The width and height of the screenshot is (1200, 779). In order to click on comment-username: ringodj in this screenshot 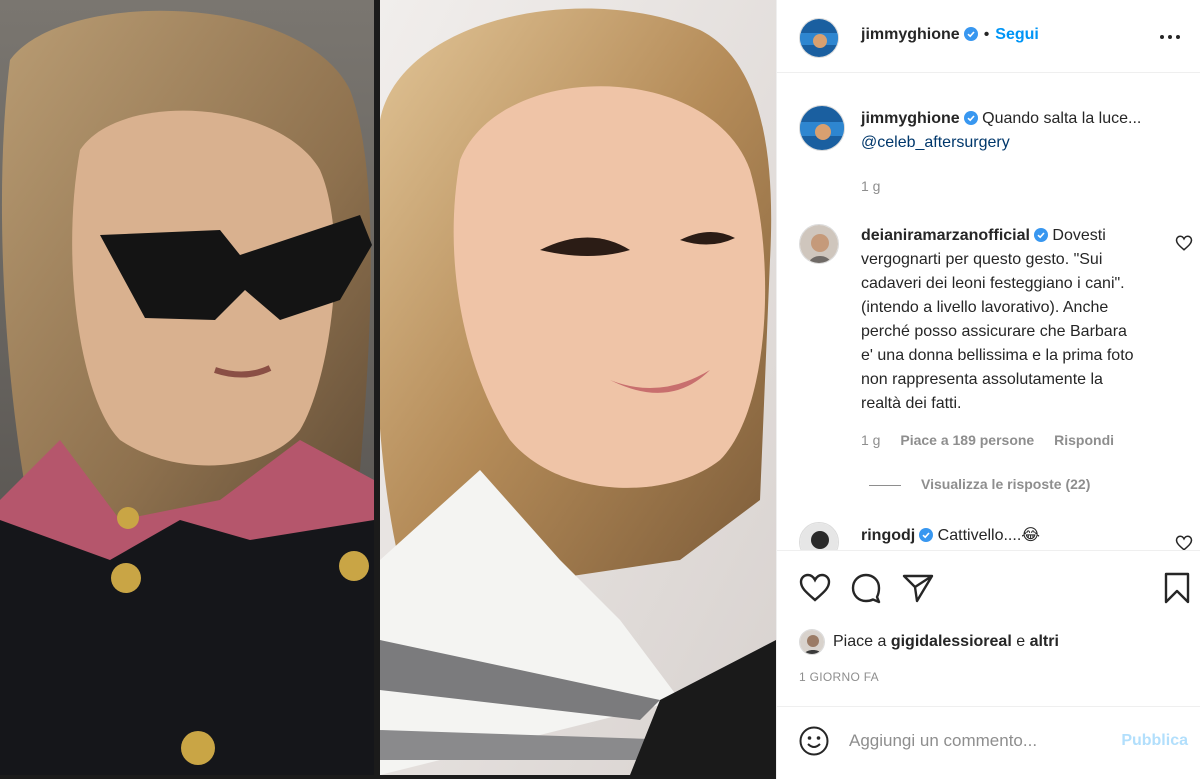, I will do `click(888, 535)`.